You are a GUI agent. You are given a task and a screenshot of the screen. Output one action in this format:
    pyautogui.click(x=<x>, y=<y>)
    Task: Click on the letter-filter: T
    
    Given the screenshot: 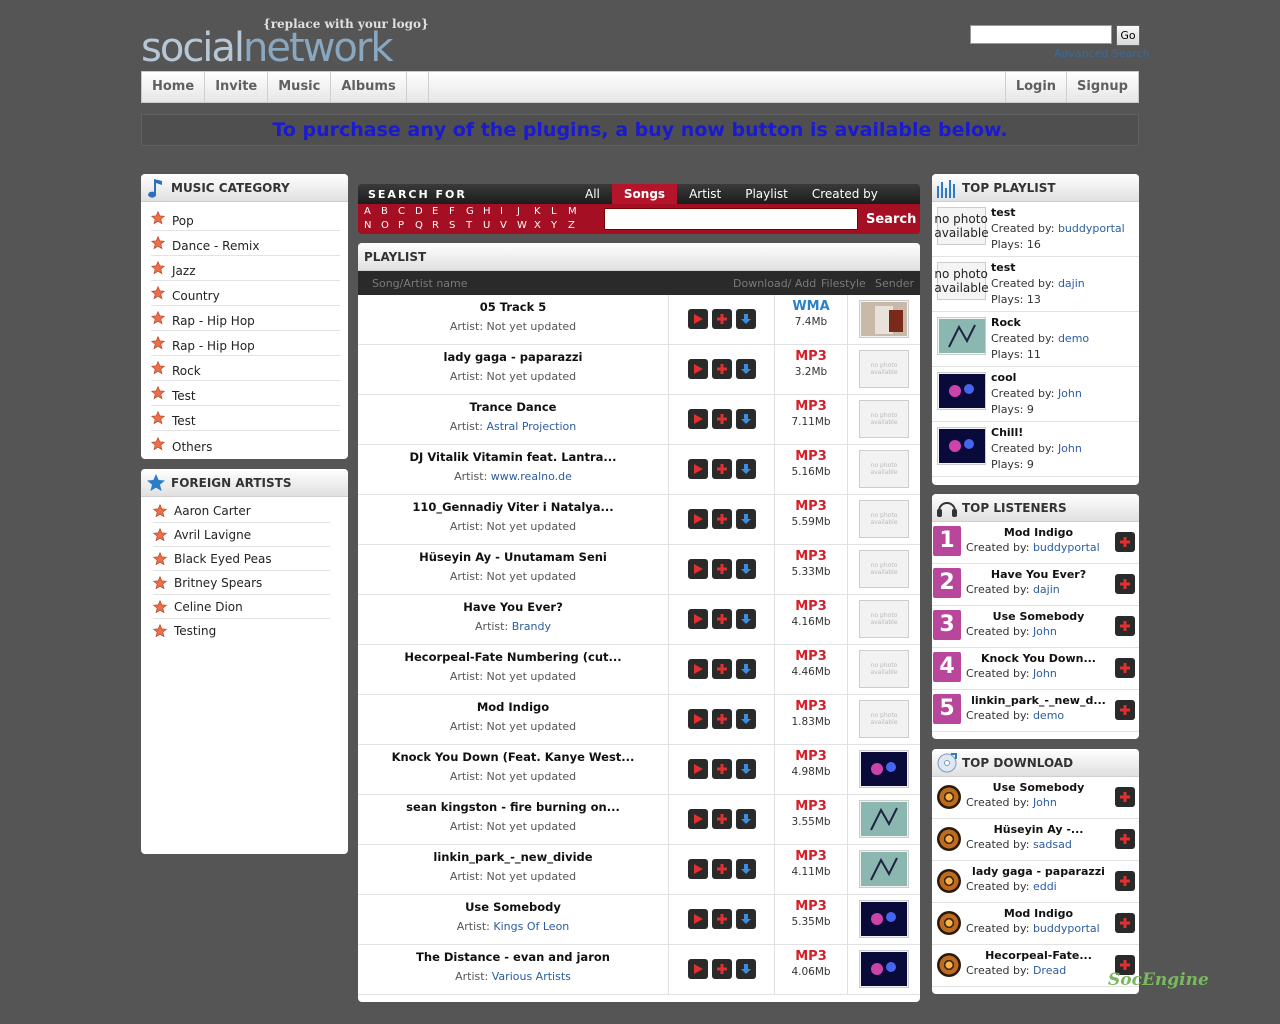 What is the action you would take?
    pyautogui.click(x=474, y=226)
    